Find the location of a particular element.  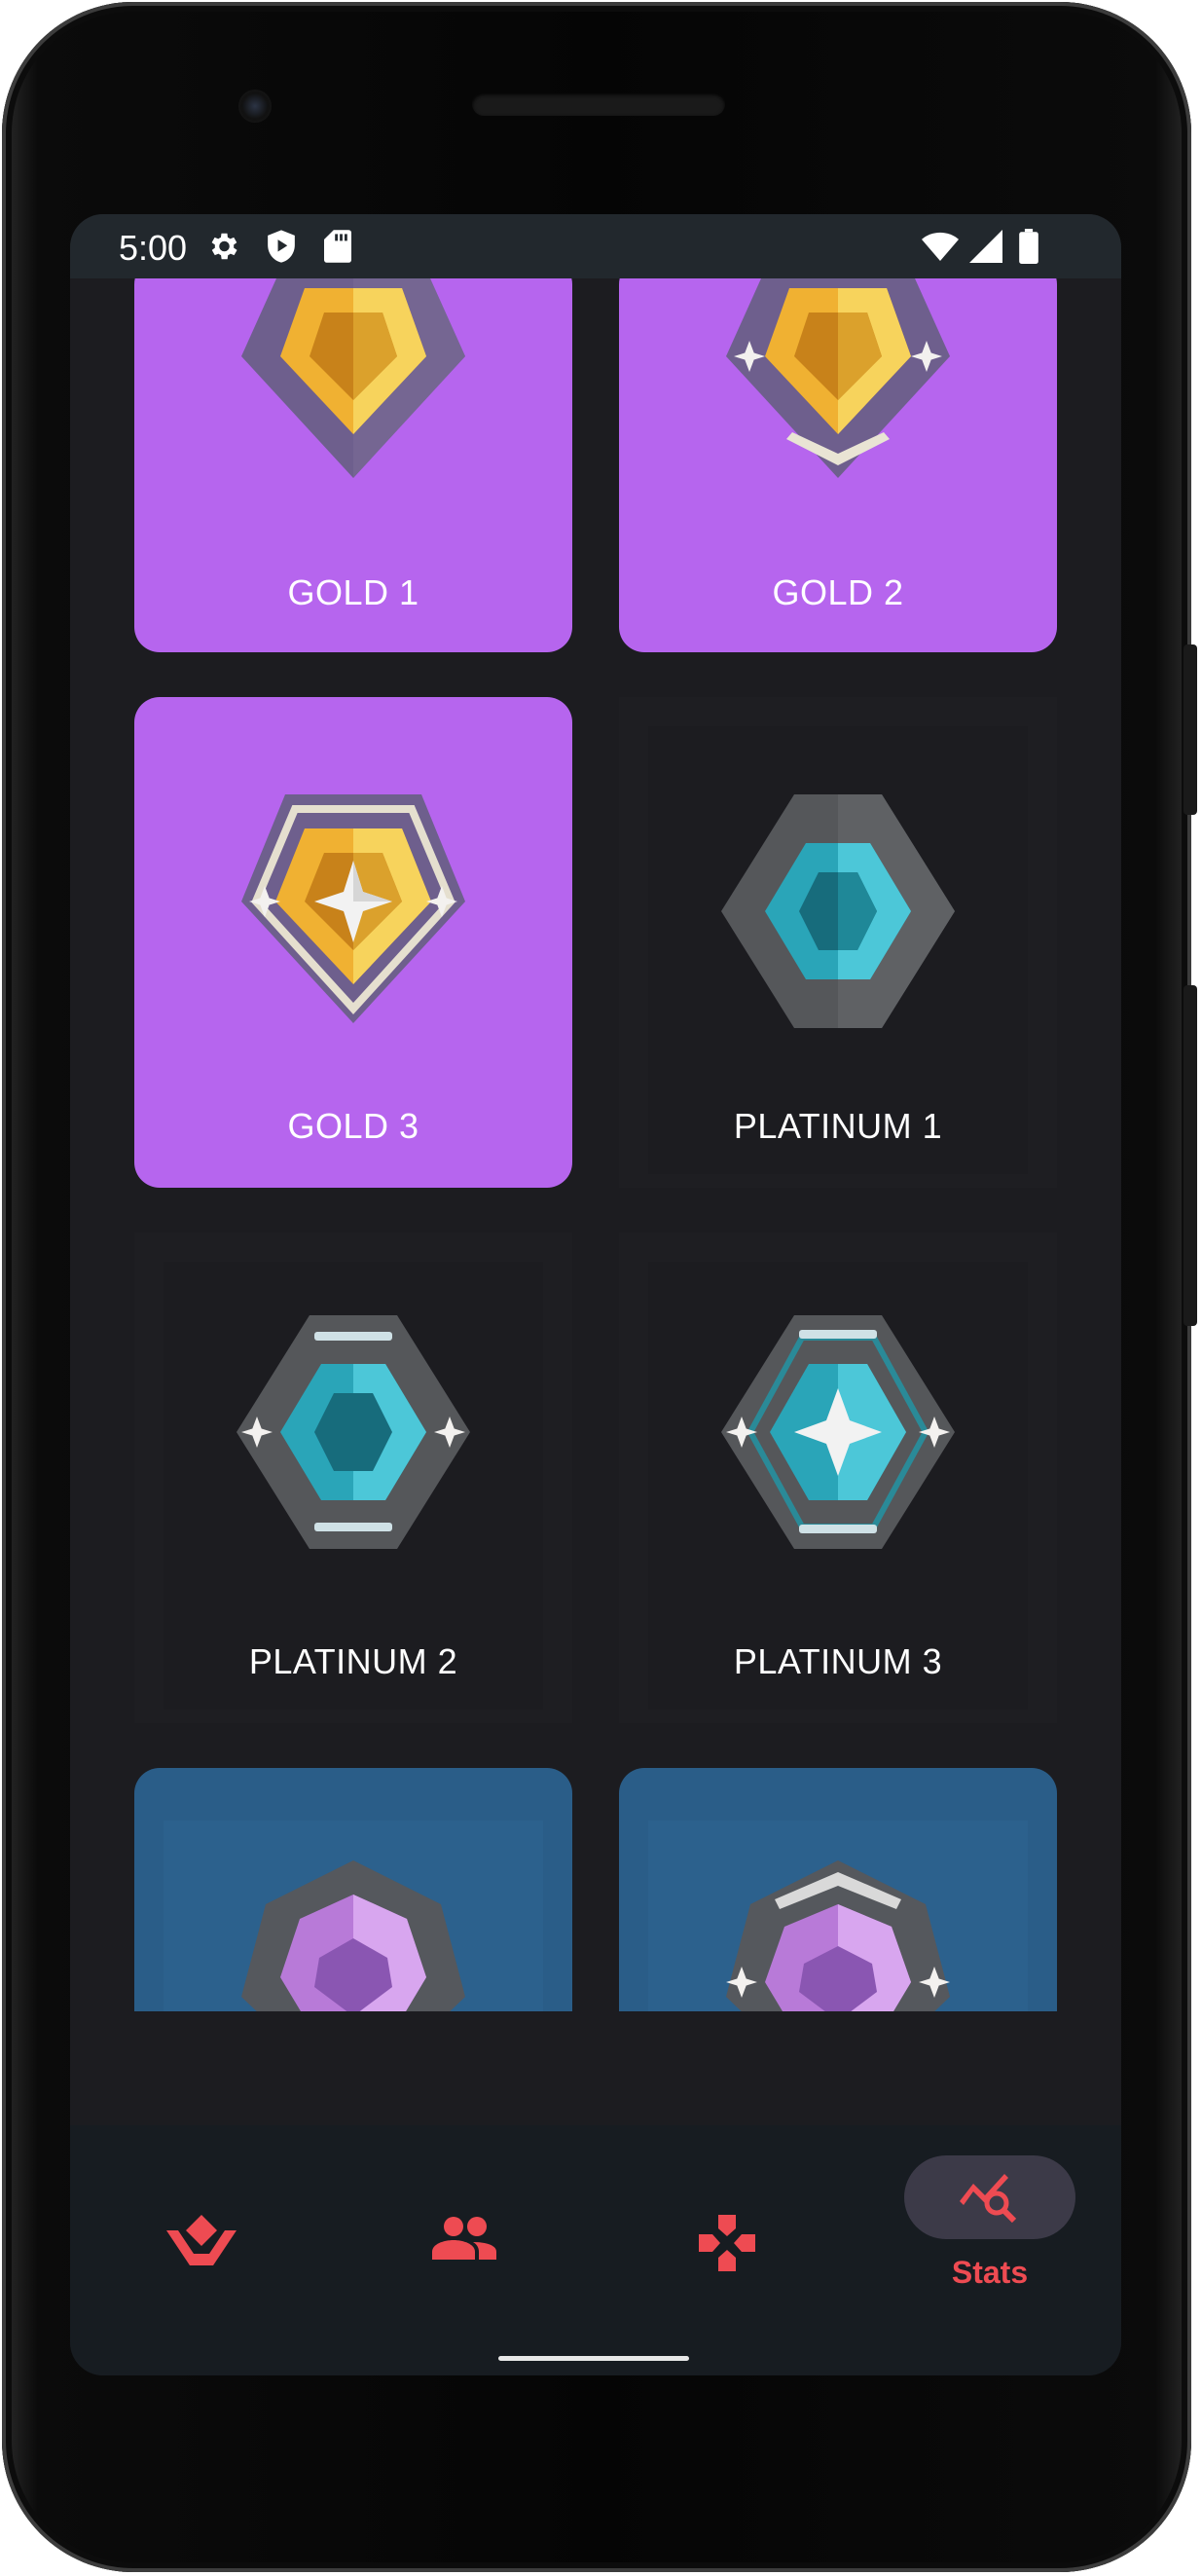

rank-card-platinum-1: PLATINUM 1 is located at coordinates (838, 942).